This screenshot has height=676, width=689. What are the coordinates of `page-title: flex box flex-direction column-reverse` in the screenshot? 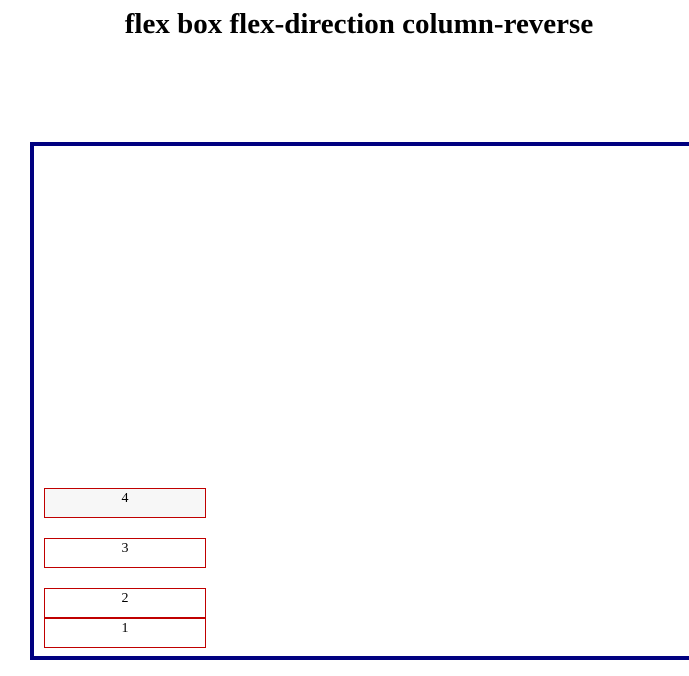 It's located at (359, 24).